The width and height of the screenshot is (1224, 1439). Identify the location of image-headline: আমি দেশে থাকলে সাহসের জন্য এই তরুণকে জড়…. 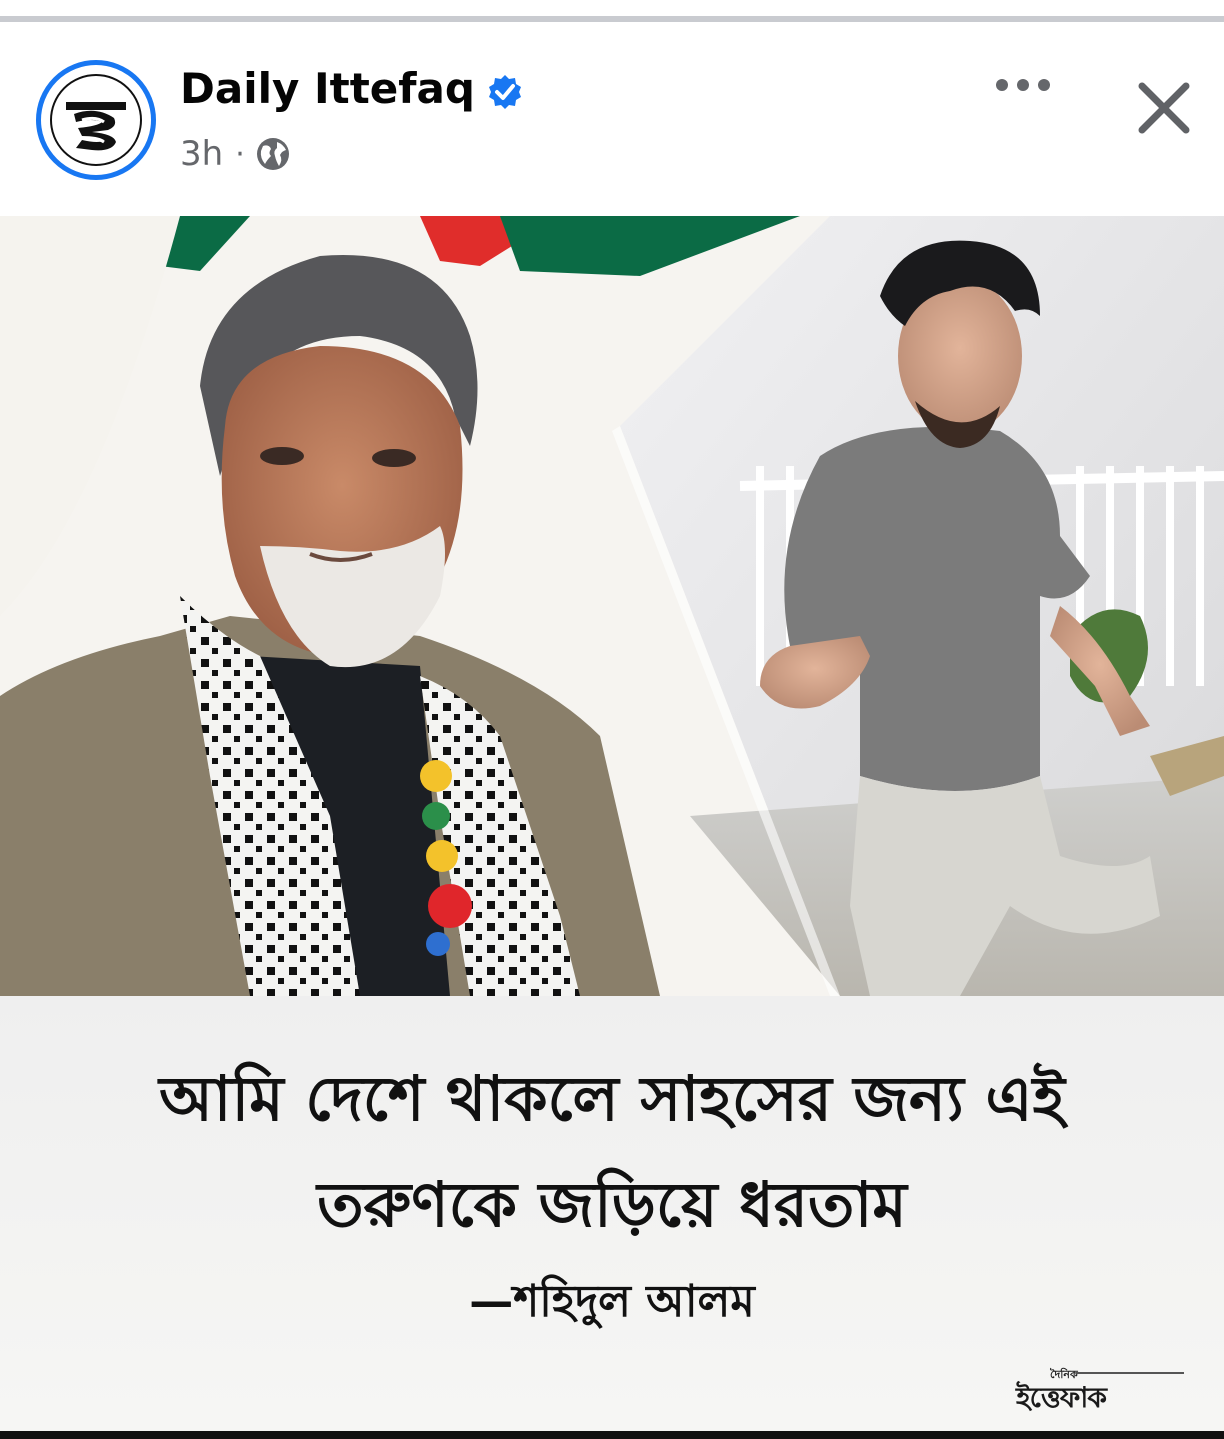
(612, 1152).